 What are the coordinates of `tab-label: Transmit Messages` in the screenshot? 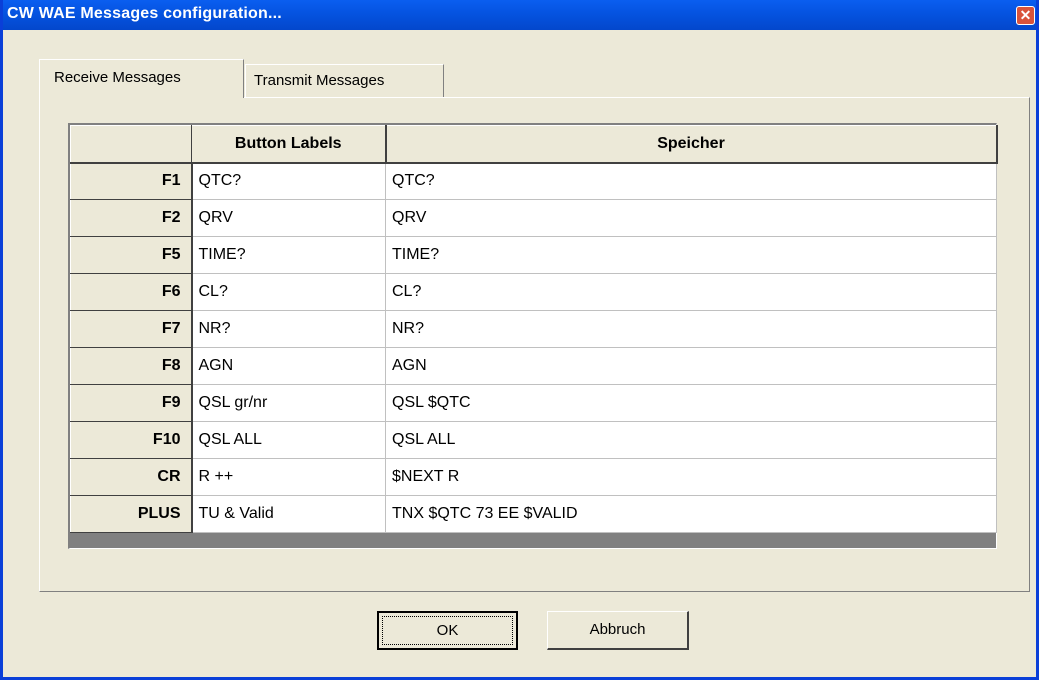 It's located at (319, 80).